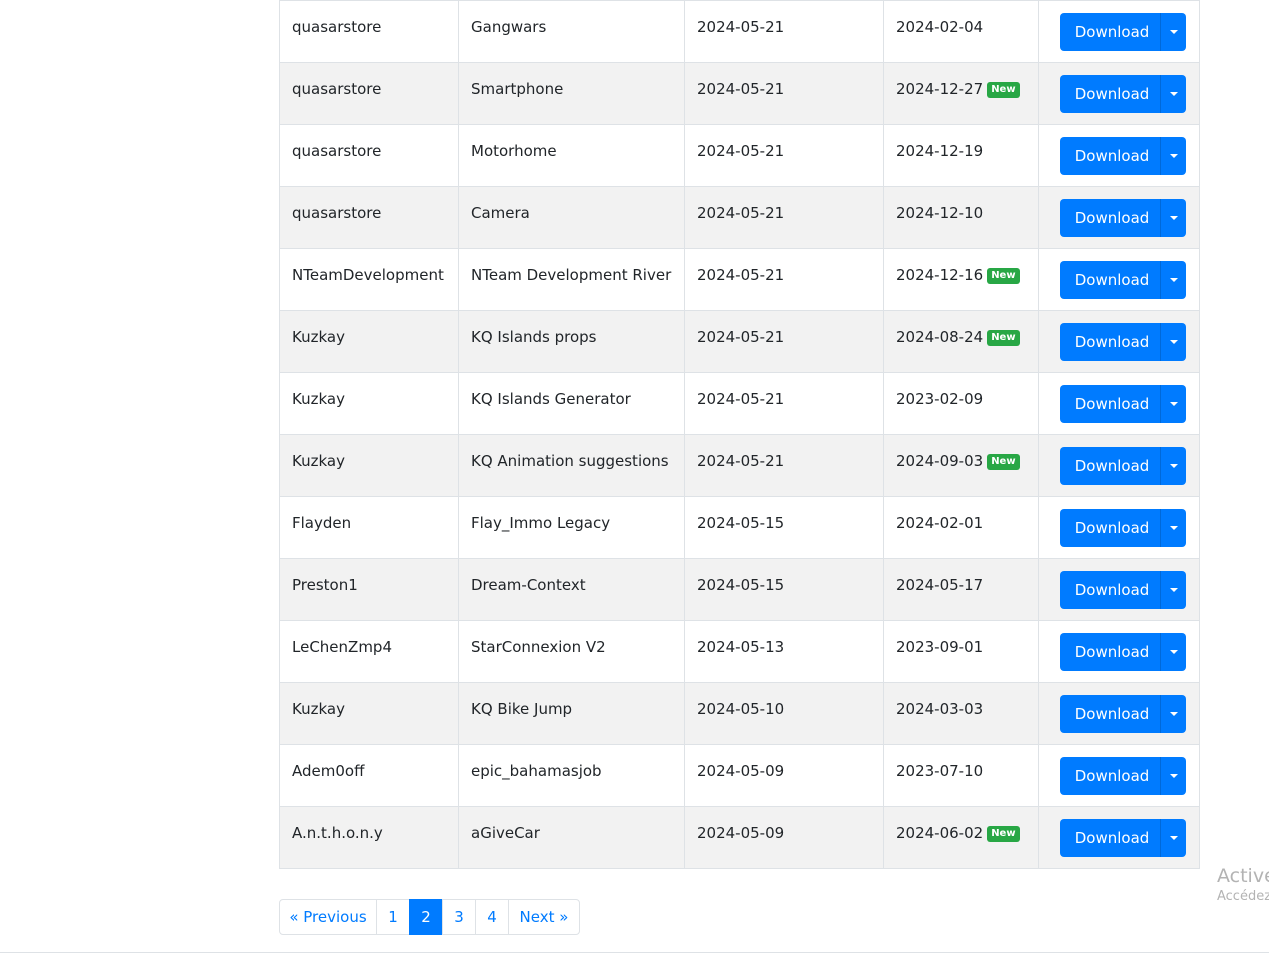 The height and width of the screenshot is (954, 1269). What do you see at coordinates (369, 589) in the screenshot?
I see `author-cell: Preston1` at bounding box center [369, 589].